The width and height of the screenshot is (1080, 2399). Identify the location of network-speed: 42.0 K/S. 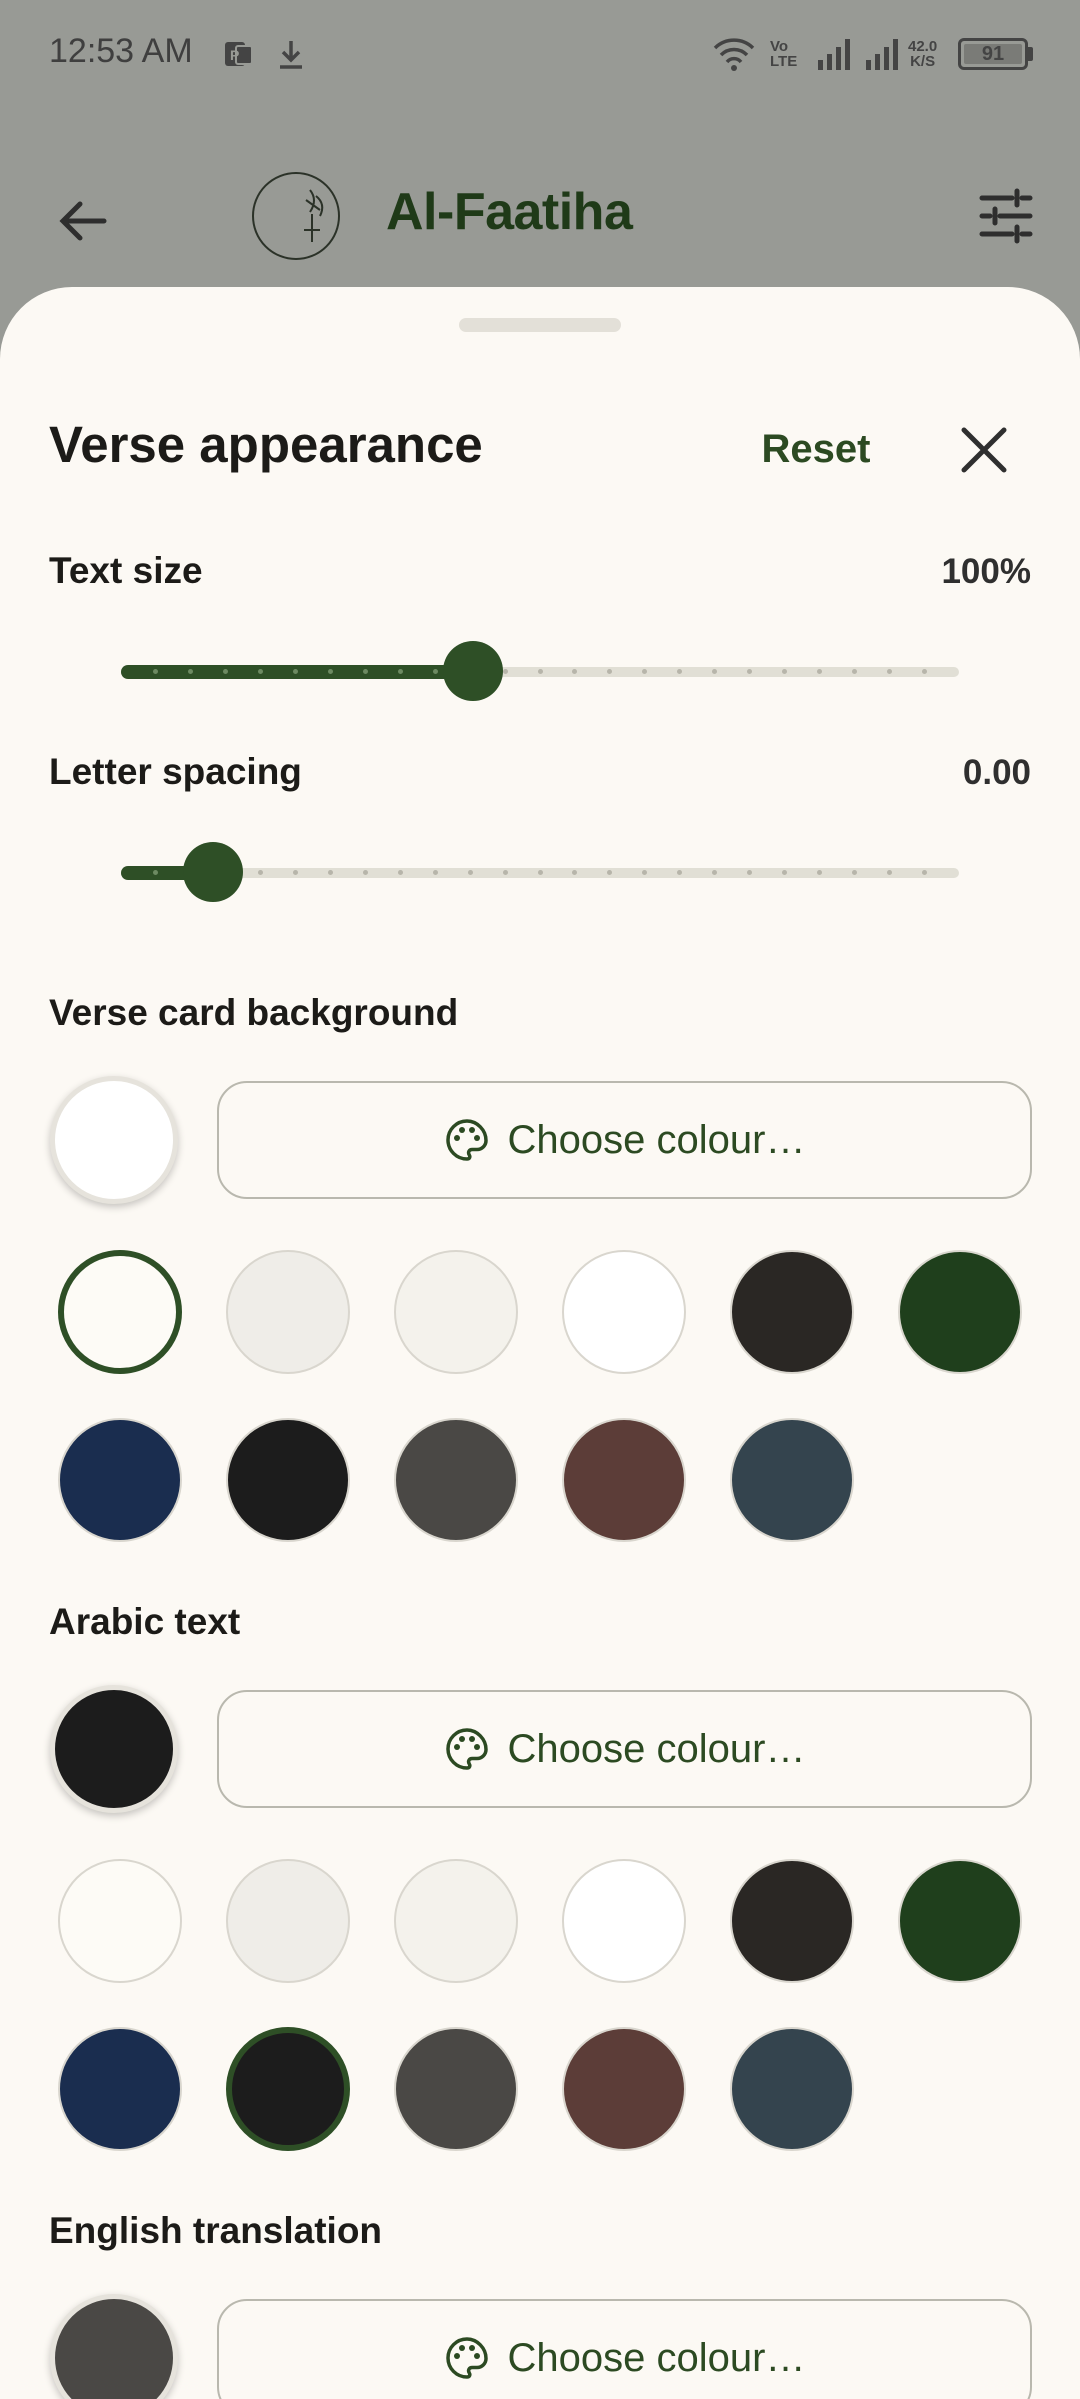
(923, 54).